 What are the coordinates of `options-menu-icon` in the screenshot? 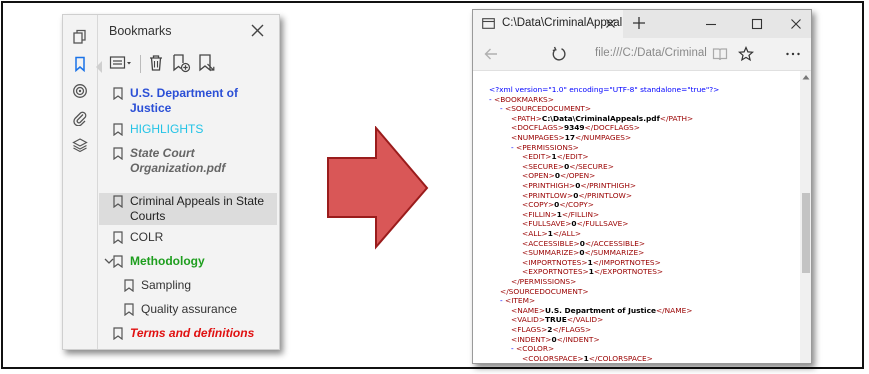 It's located at (121, 63).